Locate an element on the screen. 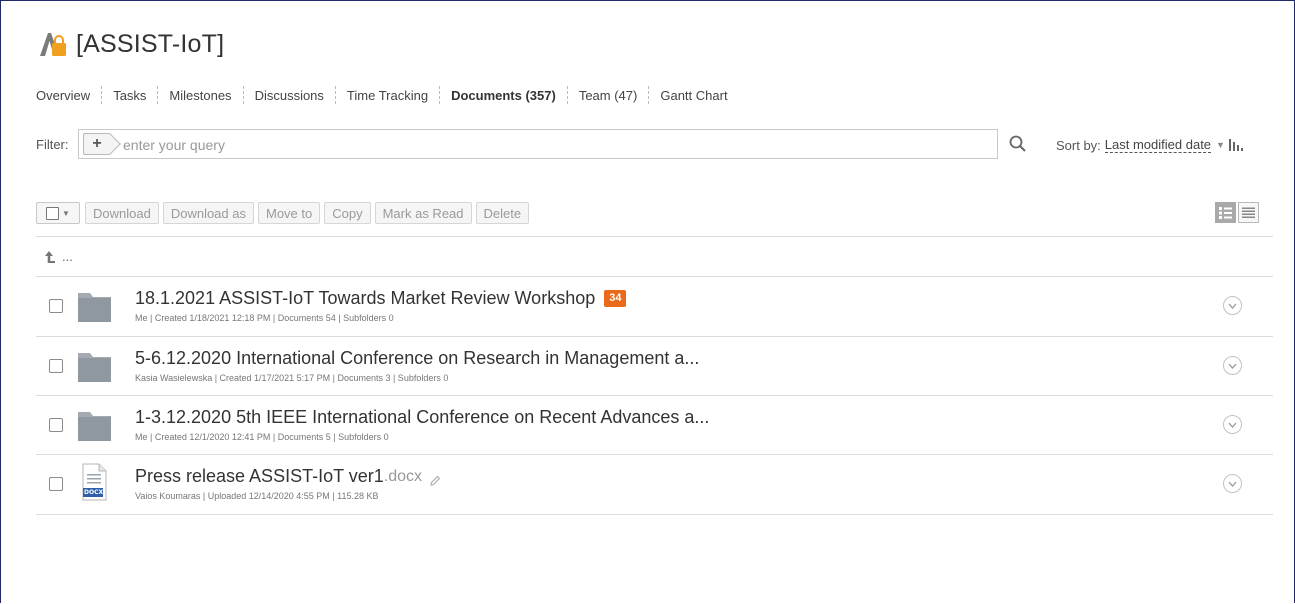 This screenshot has height=604, width=1295. arrow-up-icon is located at coordinates (50, 257).